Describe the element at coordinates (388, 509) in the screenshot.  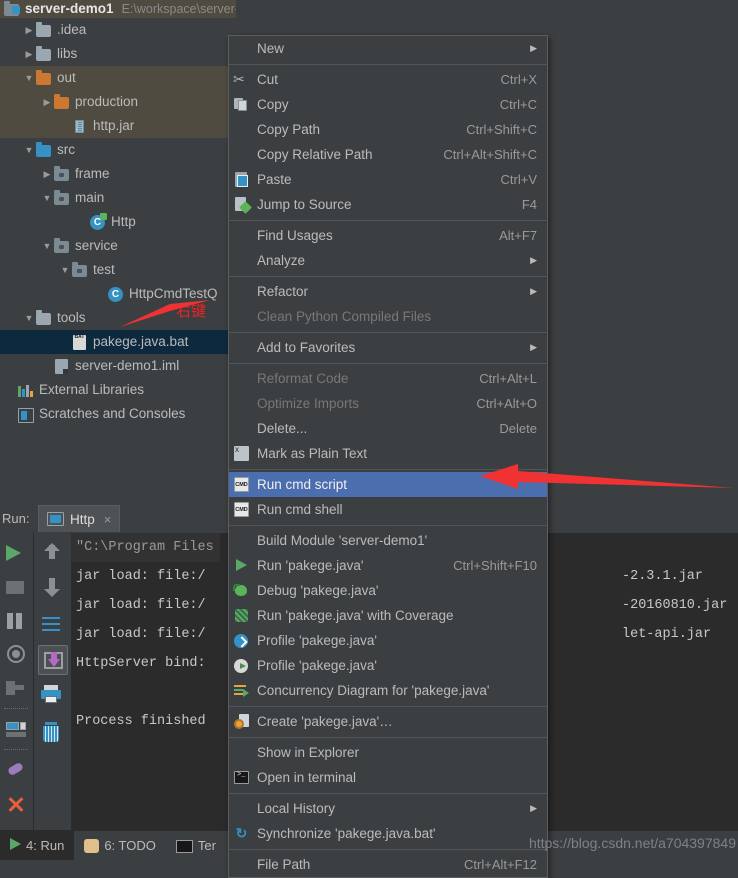
I see `menu-item-run-cmd-shell: Run cmd shell` at that location.